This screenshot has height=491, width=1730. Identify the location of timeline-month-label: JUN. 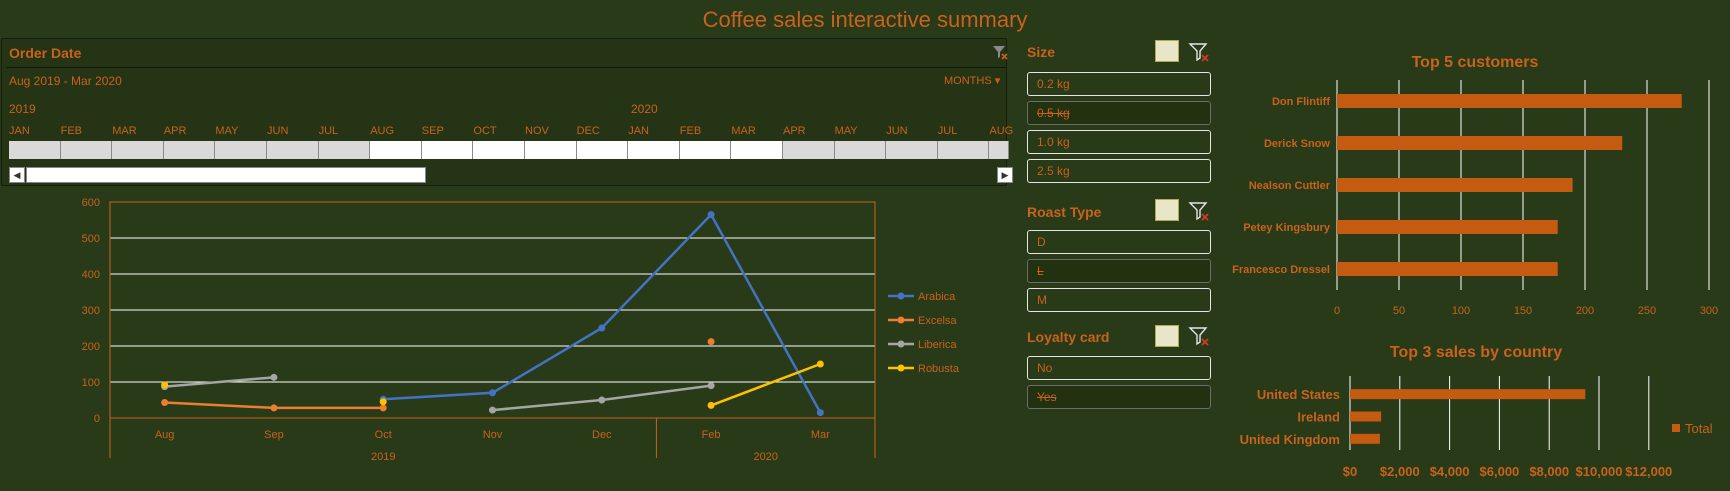
(278, 131).